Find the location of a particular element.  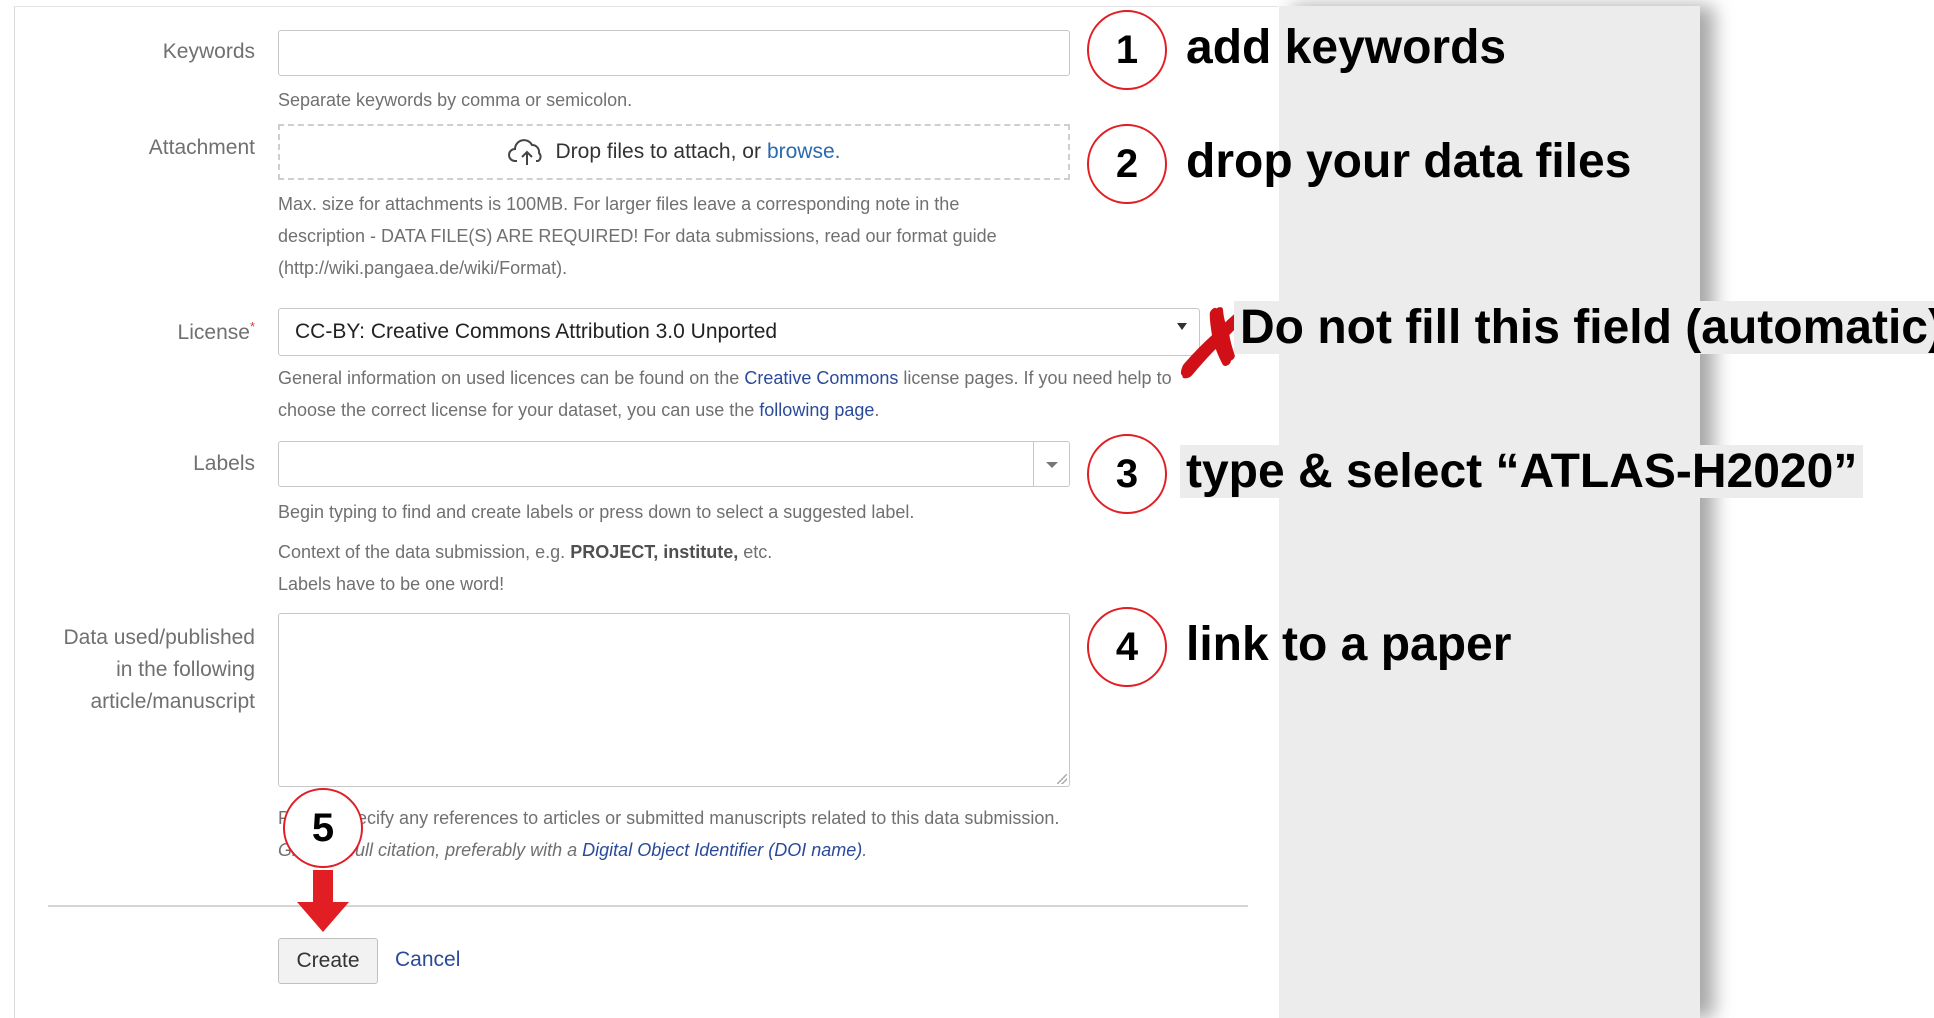

attachment-dropzone: Drop files to attach, or browse. is located at coordinates (674, 152).